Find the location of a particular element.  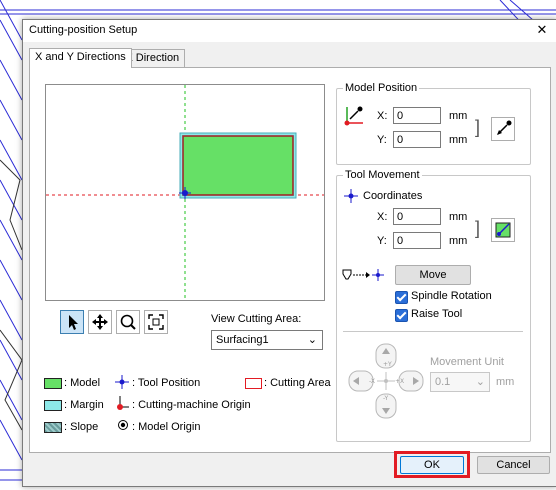

movement-unit-suffix: mm is located at coordinates (505, 382).